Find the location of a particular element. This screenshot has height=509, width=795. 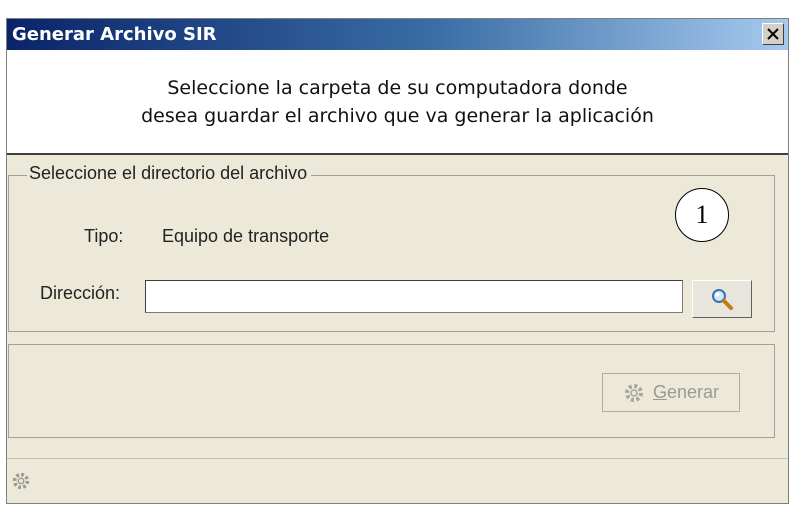

close-icon is located at coordinates (773, 34).